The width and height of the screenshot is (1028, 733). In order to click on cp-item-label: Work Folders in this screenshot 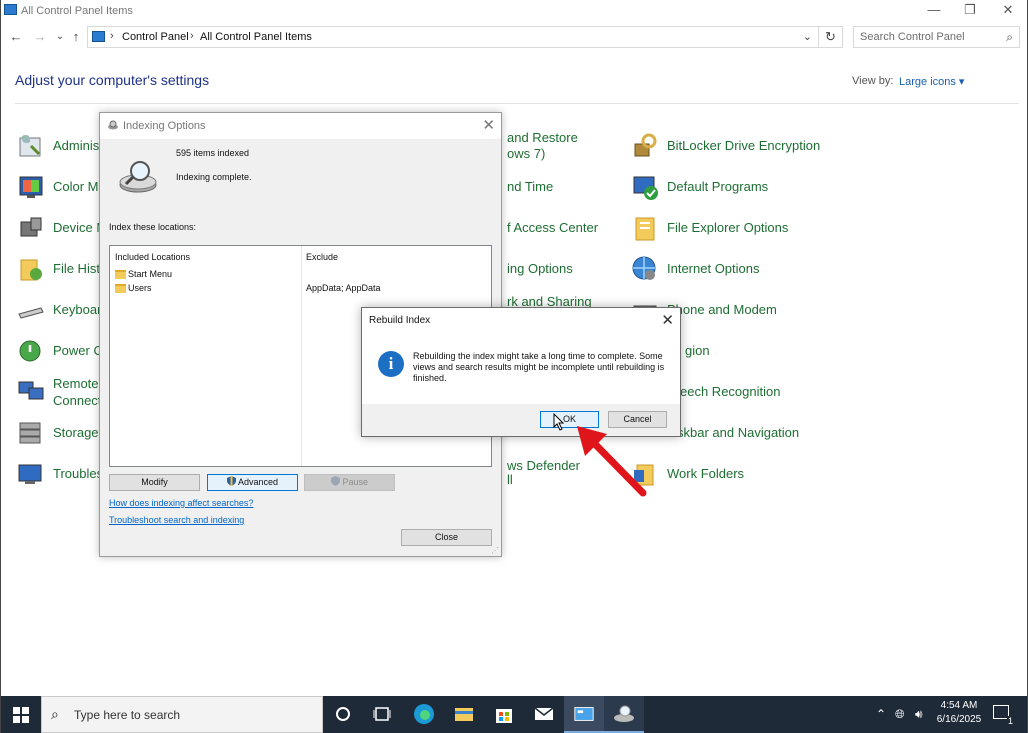, I will do `click(706, 473)`.